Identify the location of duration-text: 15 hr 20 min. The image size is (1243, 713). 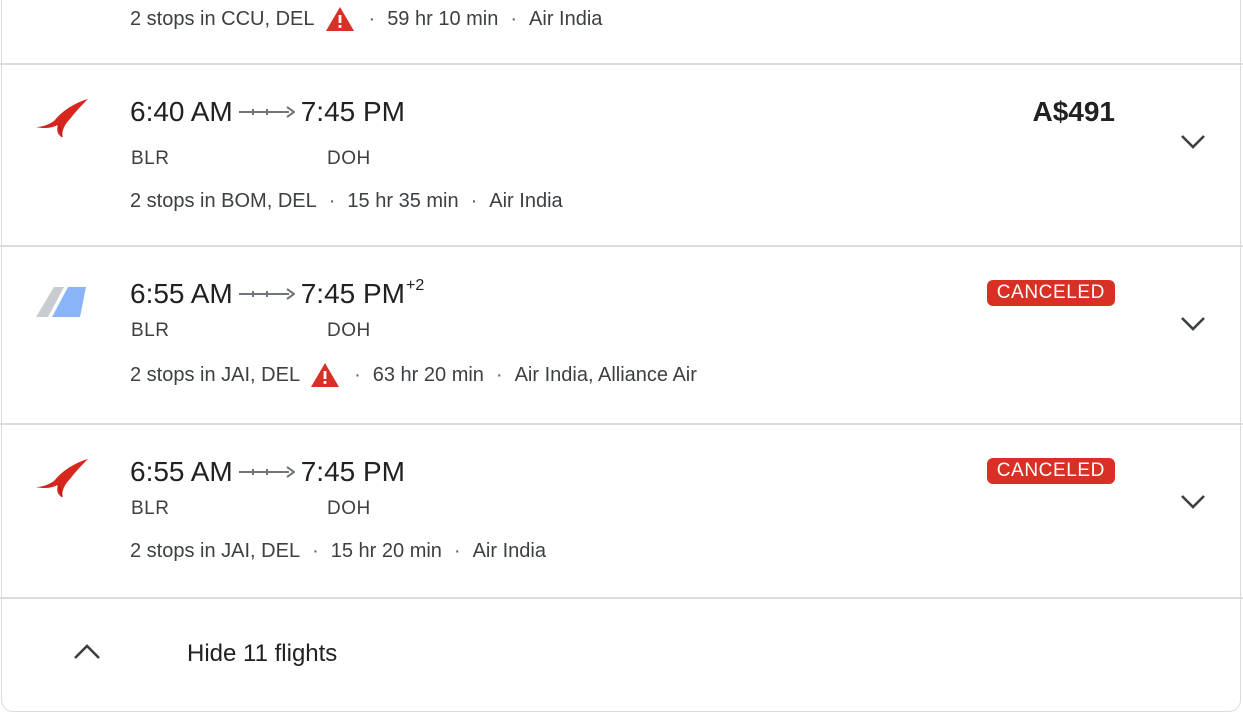
(386, 551).